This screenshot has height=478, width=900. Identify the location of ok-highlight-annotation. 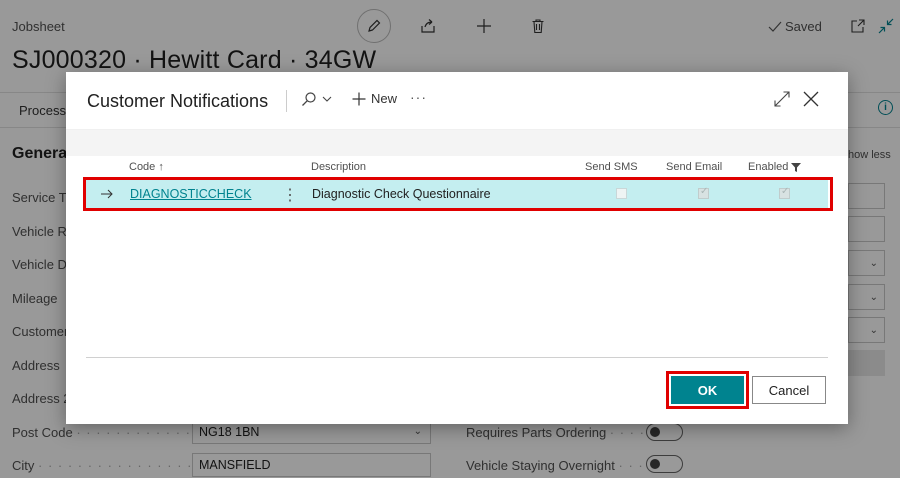
(707, 390).